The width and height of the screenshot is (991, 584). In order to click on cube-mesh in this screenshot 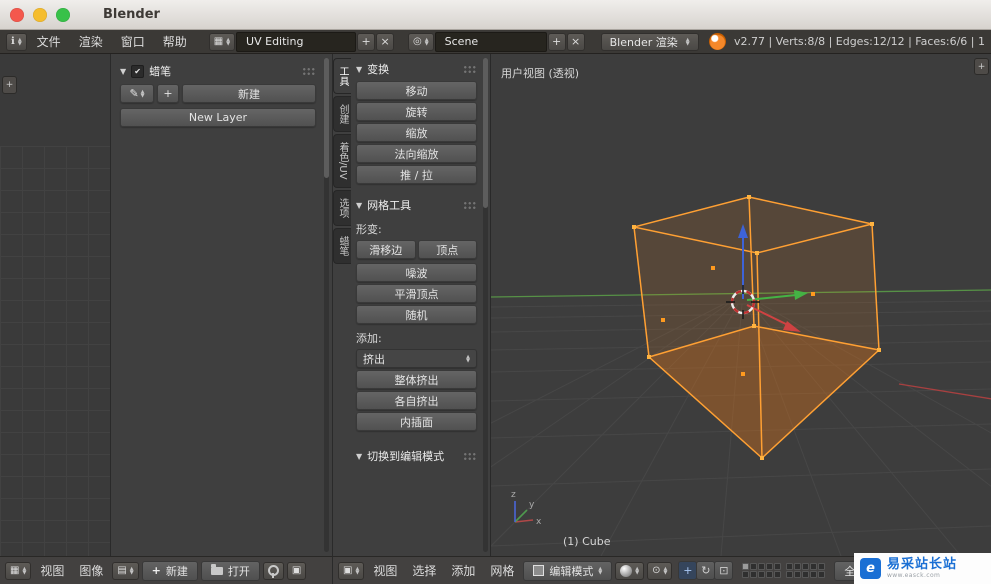, I will do `click(756, 327)`.